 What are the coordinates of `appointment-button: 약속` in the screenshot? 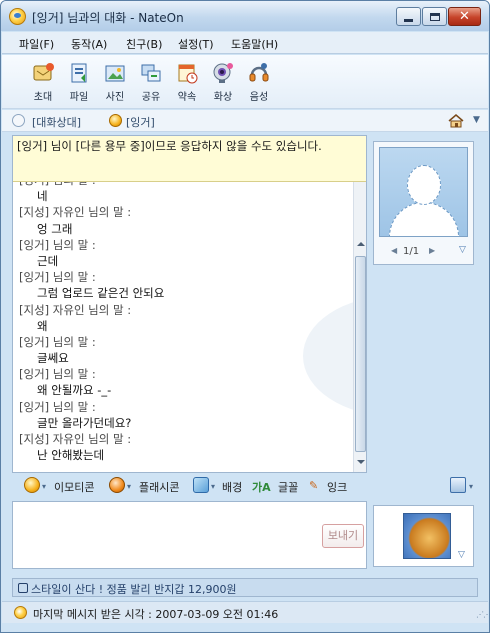 It's located at (187, 83).